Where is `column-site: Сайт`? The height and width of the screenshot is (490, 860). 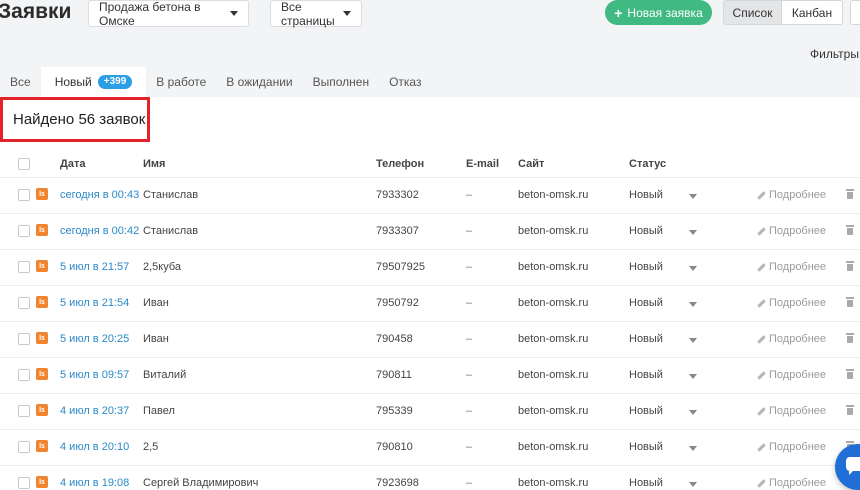 column-site: Сайт is located at coordinates (531, 164).